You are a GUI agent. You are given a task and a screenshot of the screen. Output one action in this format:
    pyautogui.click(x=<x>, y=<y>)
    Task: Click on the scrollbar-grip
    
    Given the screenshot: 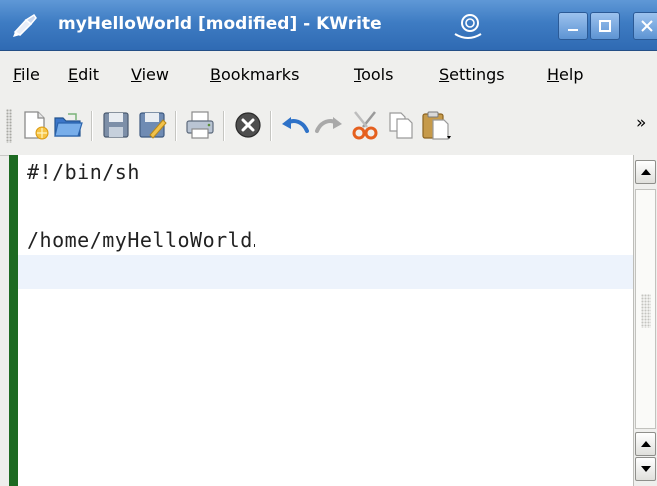 What is the action you would take?
    pyautogui.click(x=646, y=311)
    